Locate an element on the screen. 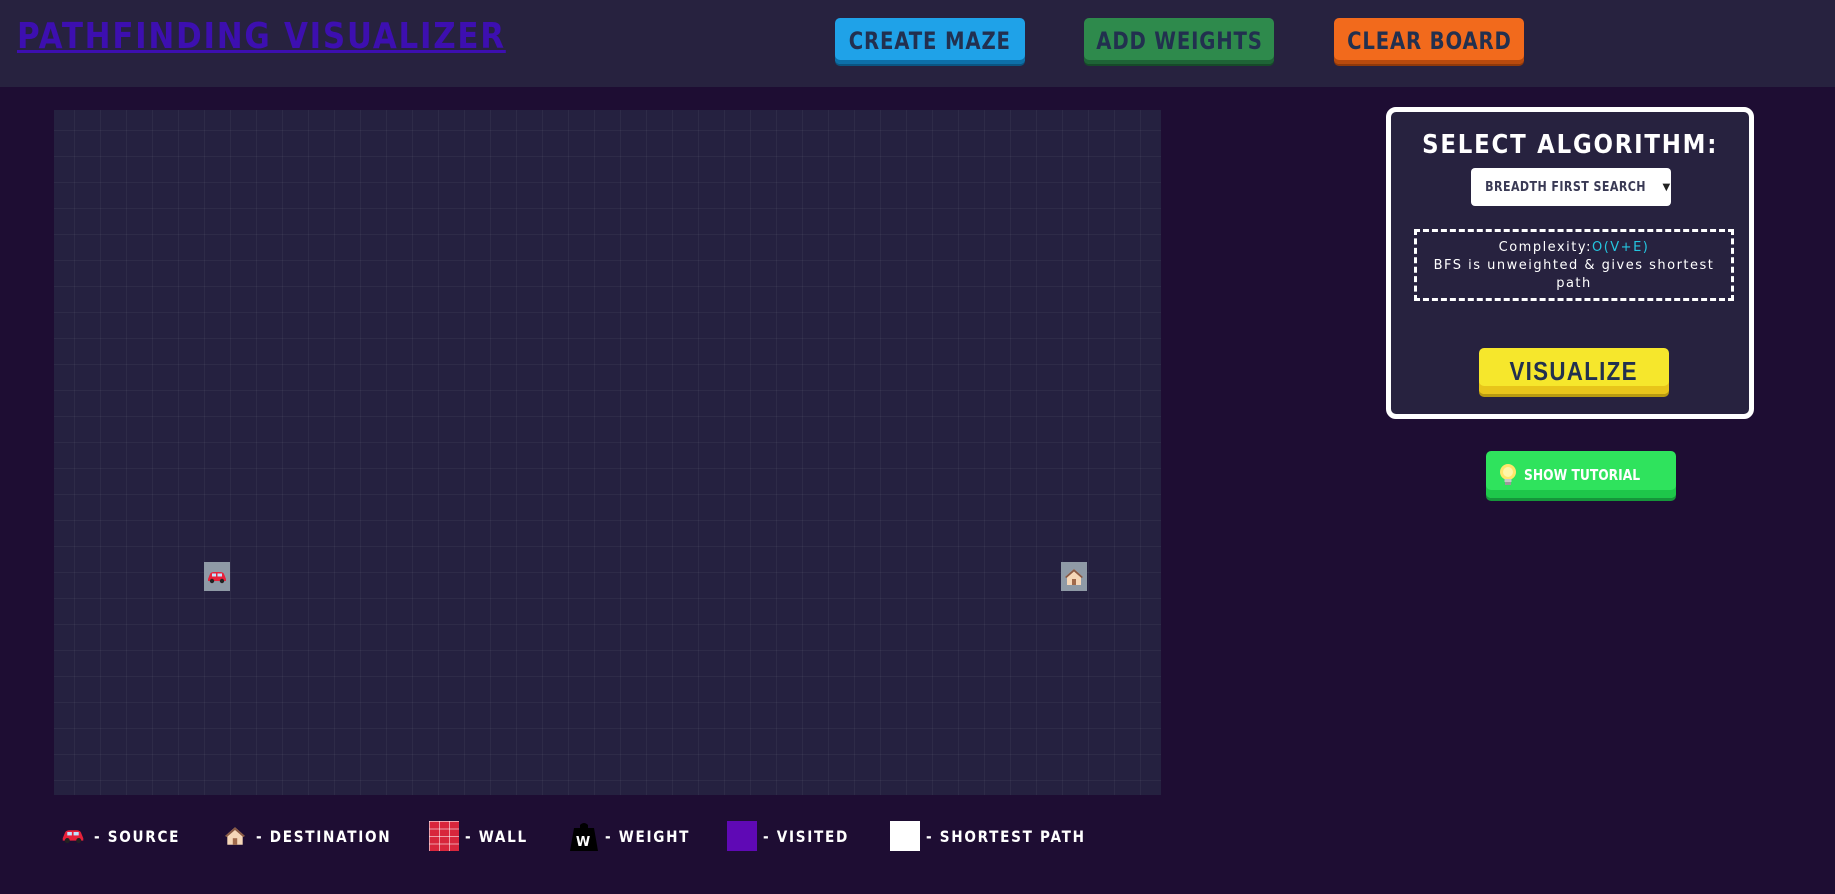 The width and height of the screenshot is (1835, 894). algorithm-description: BFS is unweighted & gives shortest path is located at coordinates (1574, 274).